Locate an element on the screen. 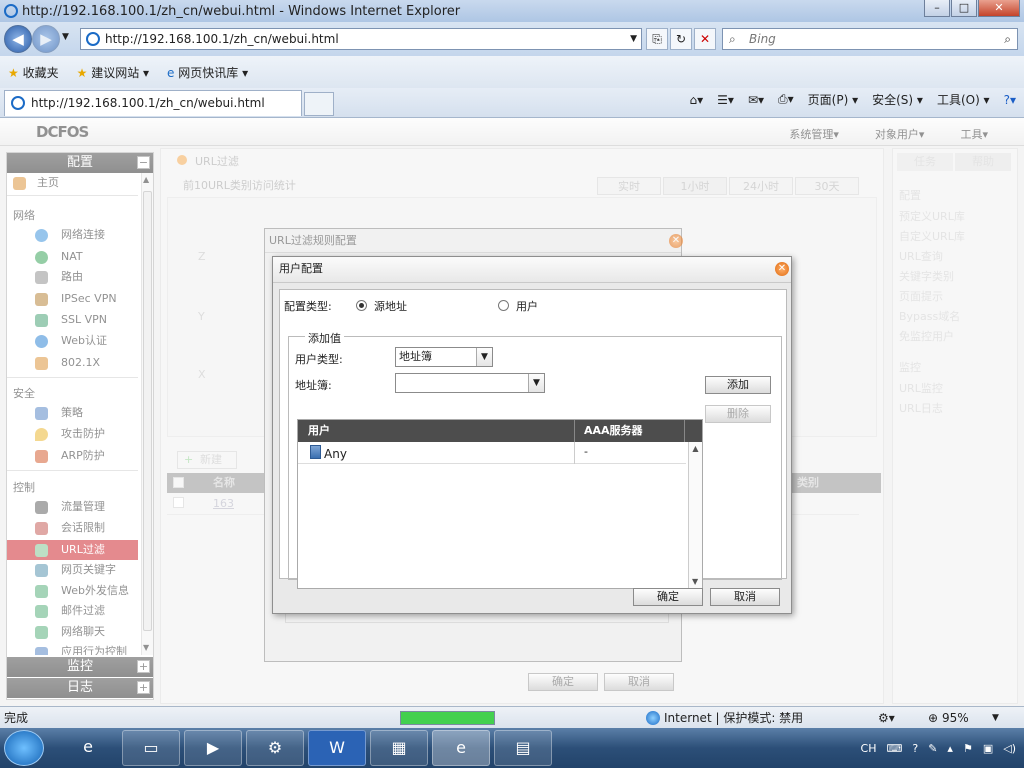 This screenshot has width=1024, height=768. suggested-sites-label: 建议网站 ▾ is located at coordinates (120, 72).